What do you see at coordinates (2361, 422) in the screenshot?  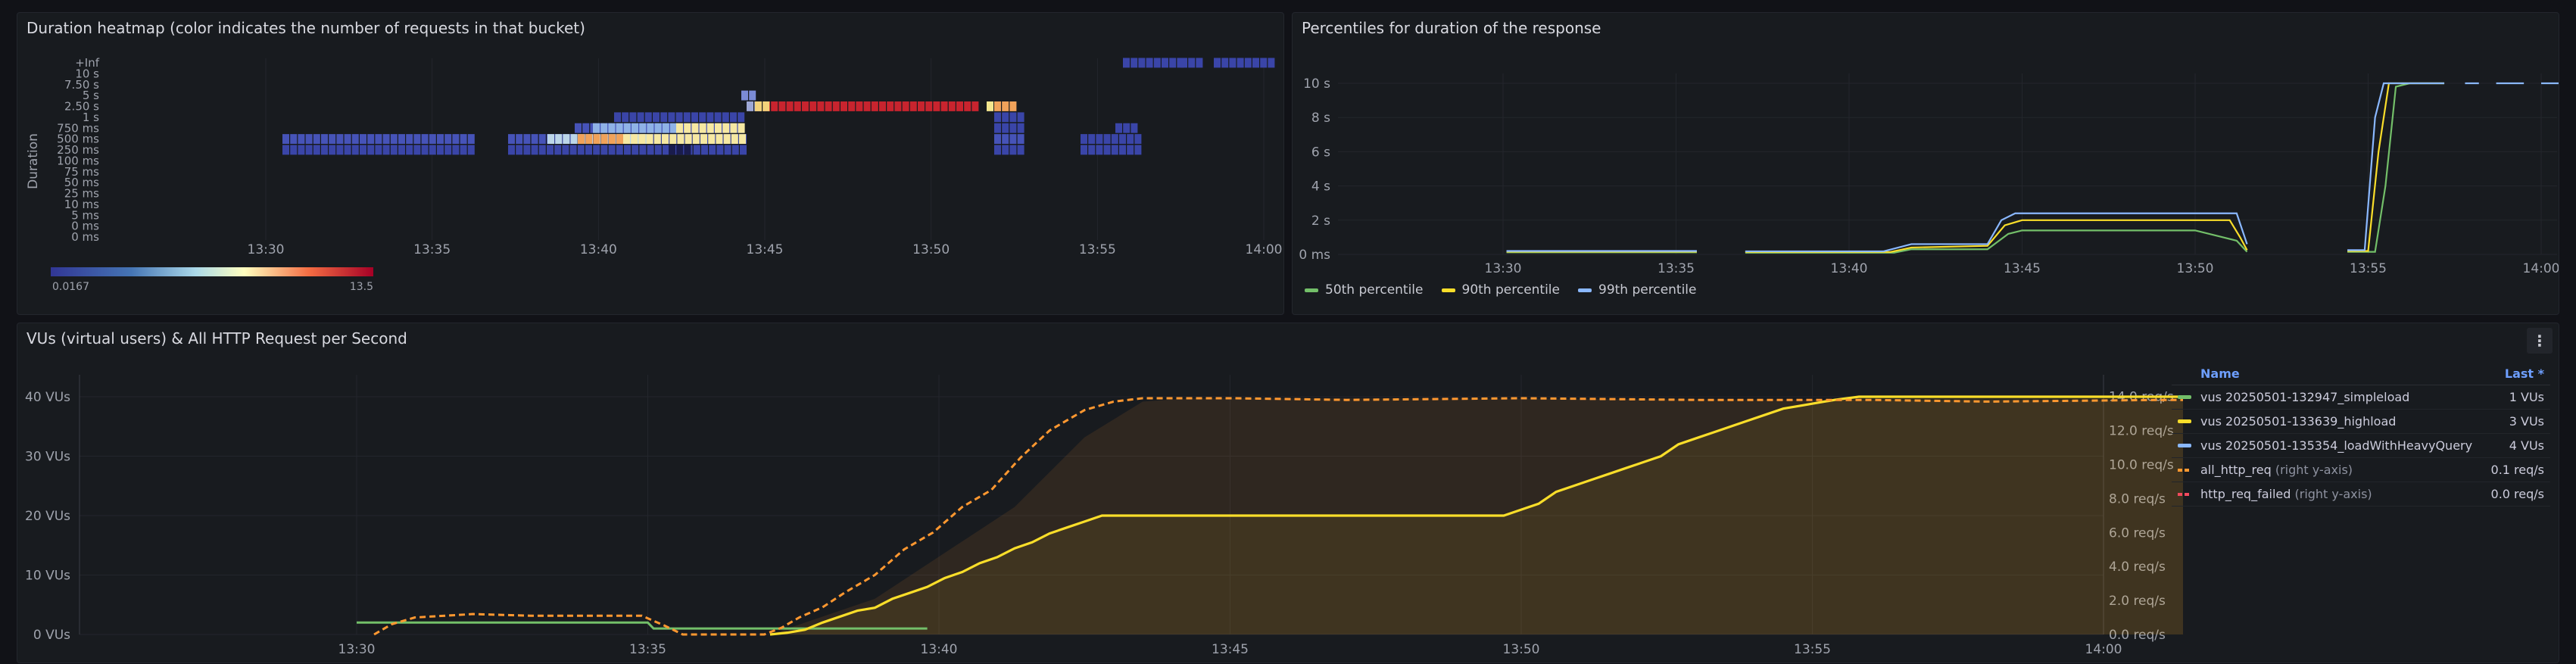 I see `legend-row: vus 20250501-133639_highload 3 VUs` at bounding box center [2361, 422].